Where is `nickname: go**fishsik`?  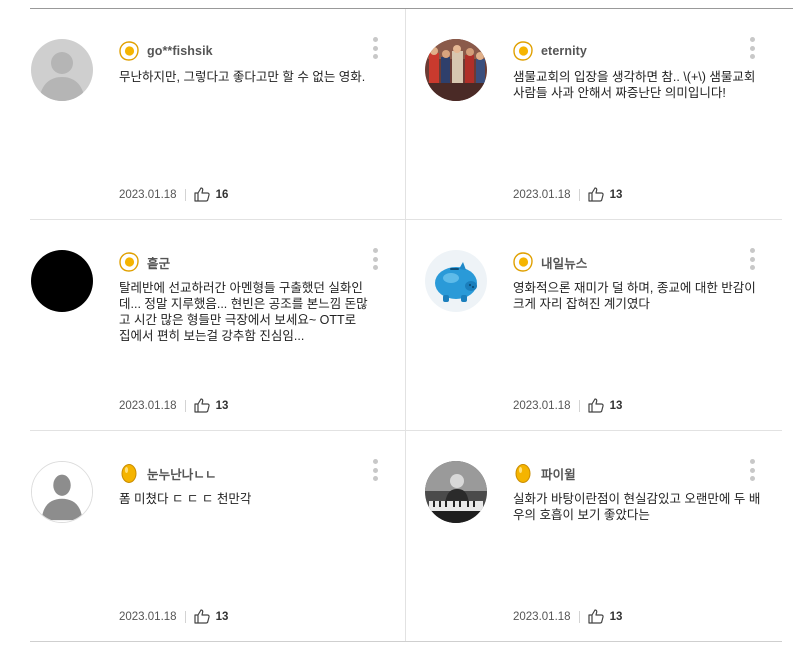
nickname: go**fishsik is located at coordinates (180, 51).